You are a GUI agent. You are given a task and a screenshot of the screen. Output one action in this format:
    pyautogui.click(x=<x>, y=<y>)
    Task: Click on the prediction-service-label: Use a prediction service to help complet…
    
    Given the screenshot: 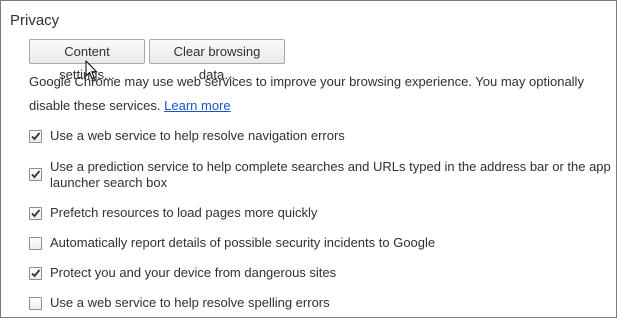 What is the action you would take?
    pyautogui.click(x=330, y=174)
    